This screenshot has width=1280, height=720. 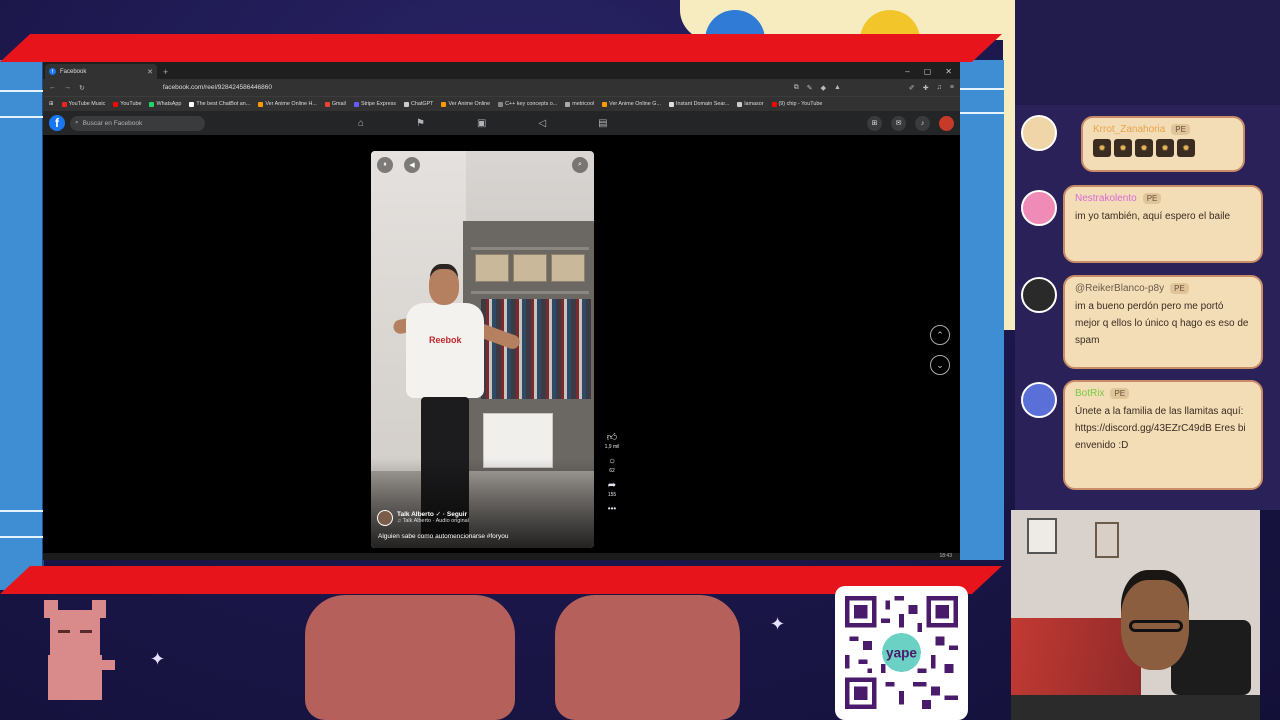 What do you see at coordinates (22, 325) in the screenshot?
I see `overlay-left-frame` at bounding box center [22, 325].